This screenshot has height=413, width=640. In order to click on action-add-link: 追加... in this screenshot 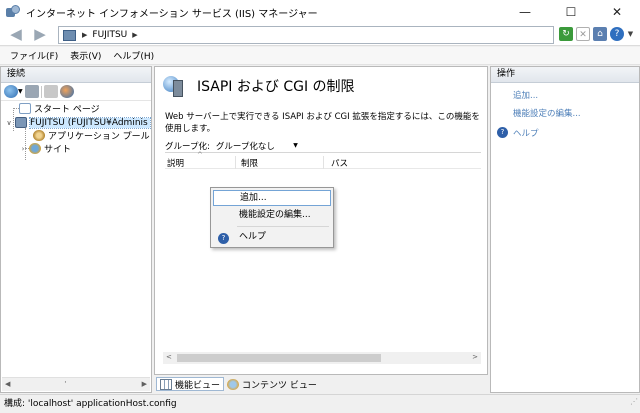, I will do `click(525, 95)`.